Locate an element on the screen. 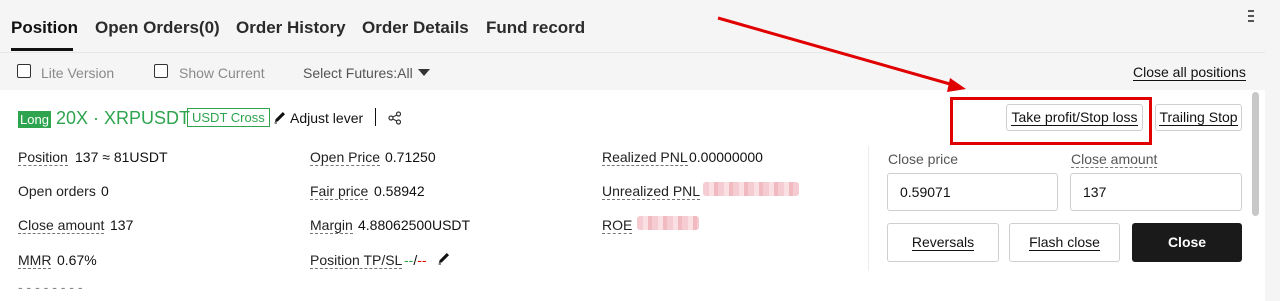 Image resolution: width=1280 pixels, height=301 pixels. scrollbar-thumb is located at coordinates (1255, 154).